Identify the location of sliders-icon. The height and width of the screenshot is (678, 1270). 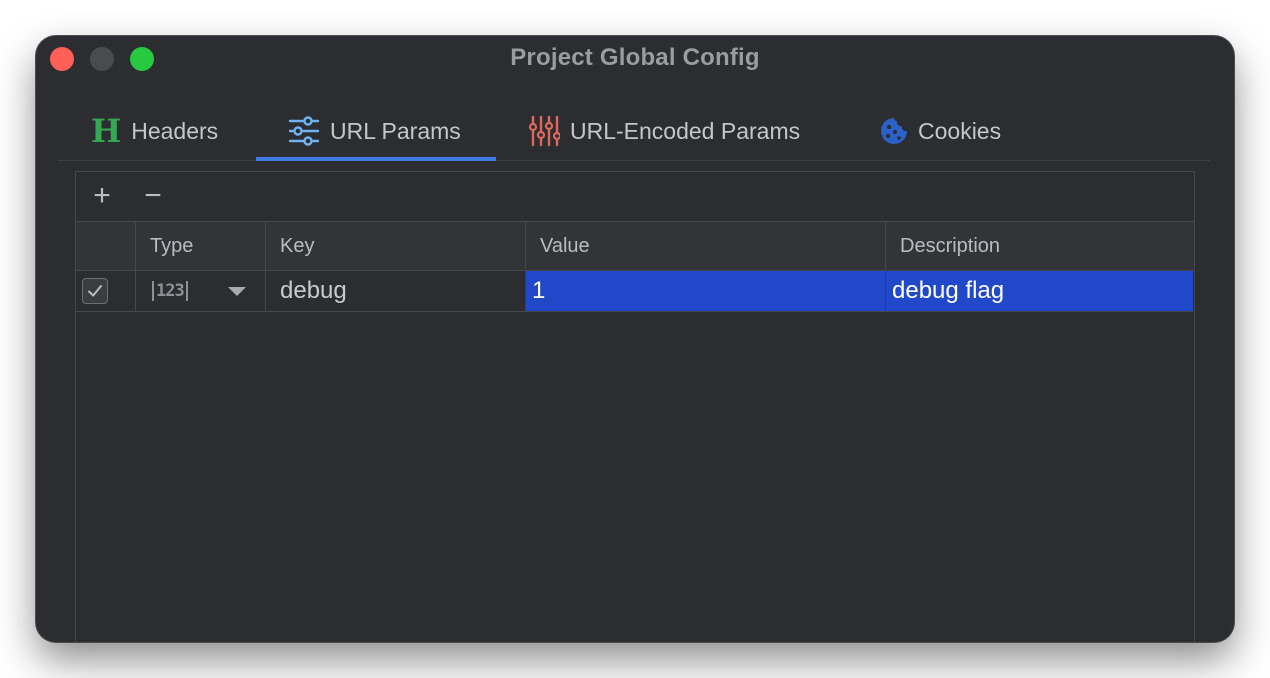
(304, 131).